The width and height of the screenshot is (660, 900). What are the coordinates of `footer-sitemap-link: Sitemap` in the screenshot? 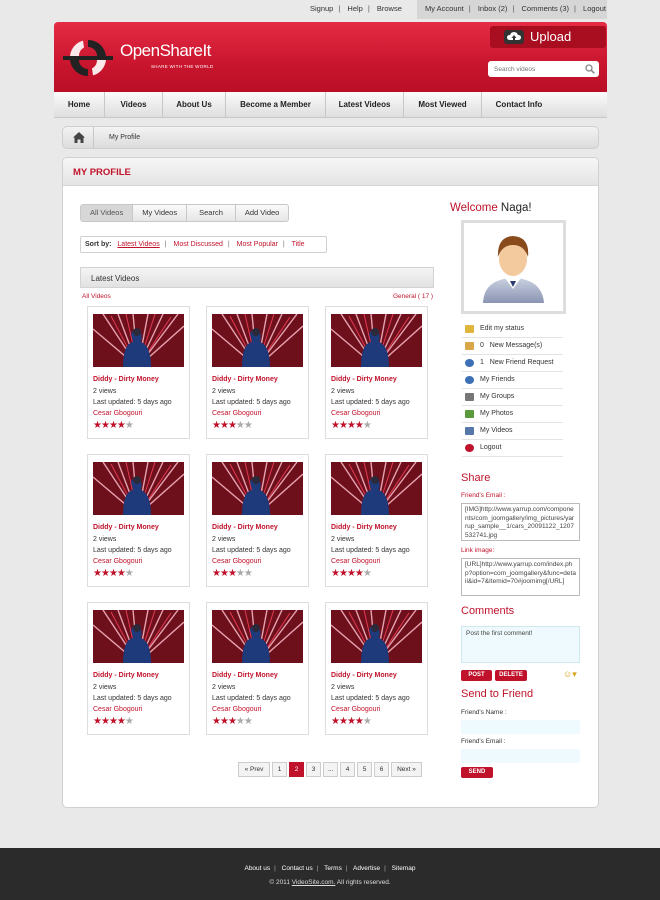 It's located at (404, 868).